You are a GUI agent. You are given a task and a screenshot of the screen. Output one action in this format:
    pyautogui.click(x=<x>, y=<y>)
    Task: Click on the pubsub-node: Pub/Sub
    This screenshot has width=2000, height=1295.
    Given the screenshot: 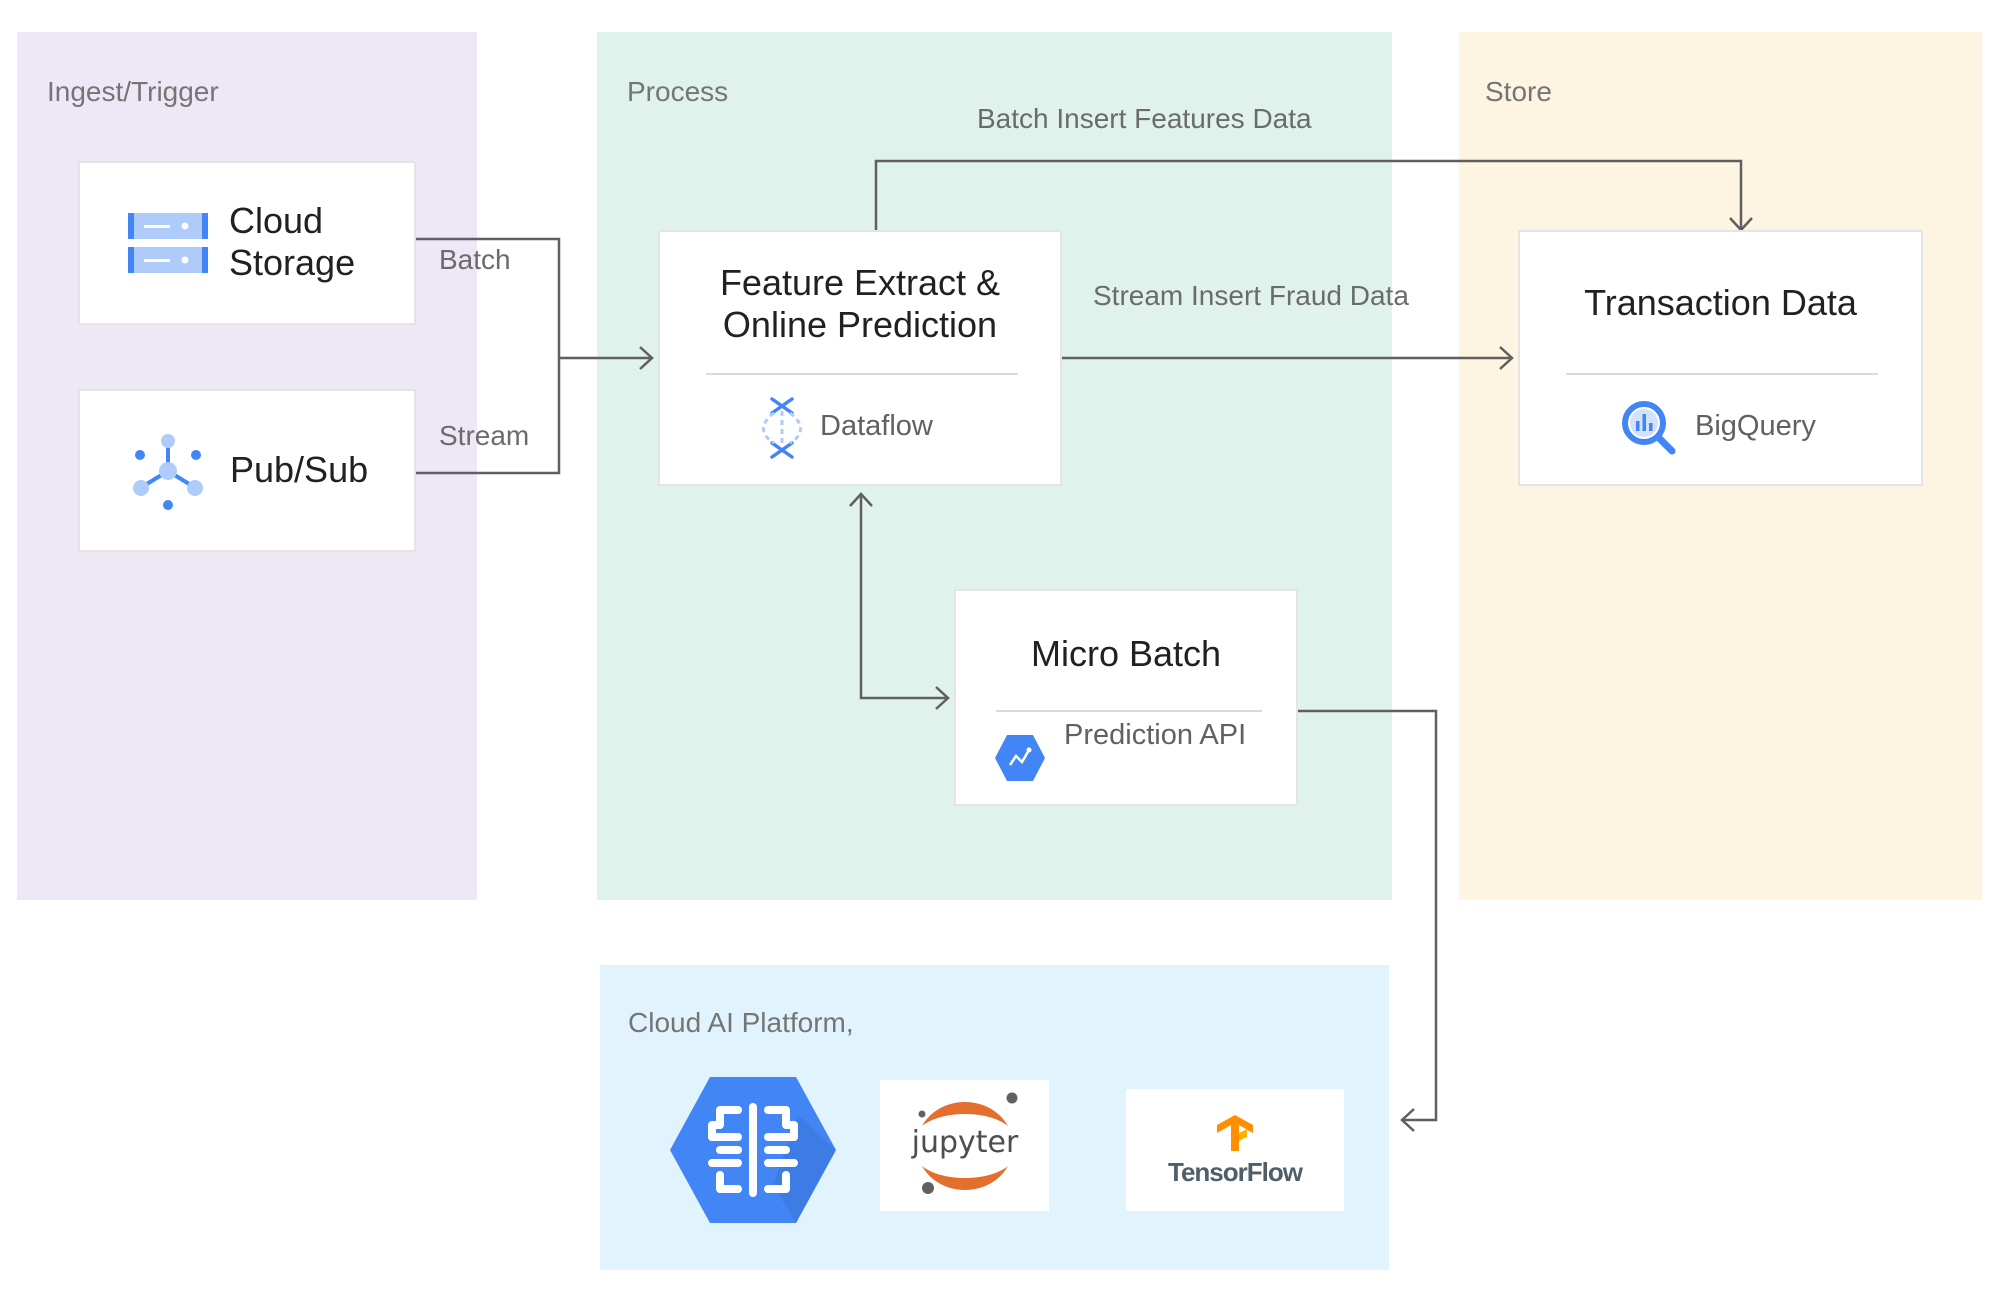 What is the action you would take?
    pyautogui.click(x=247, y=470)
    